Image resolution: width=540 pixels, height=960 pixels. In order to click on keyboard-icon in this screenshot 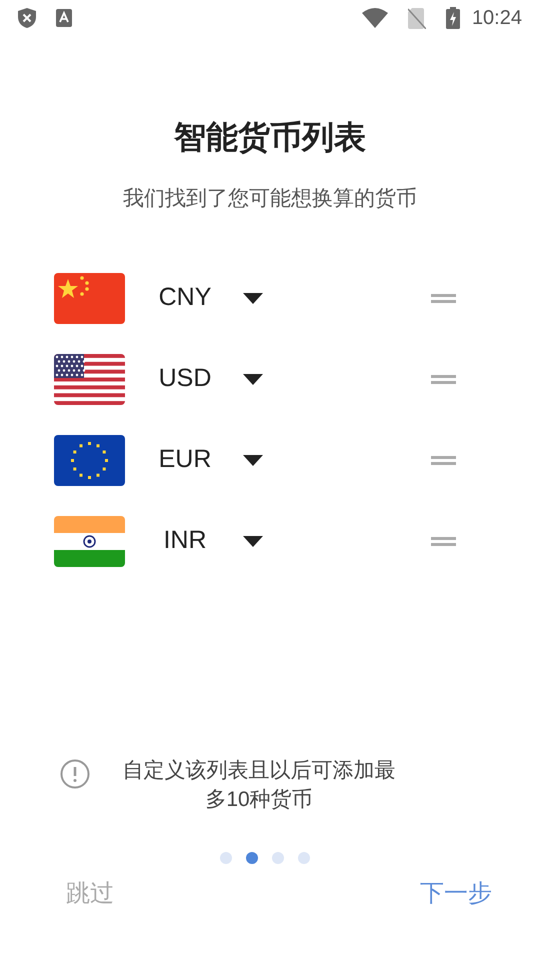, I will do `click(64, 18)`.